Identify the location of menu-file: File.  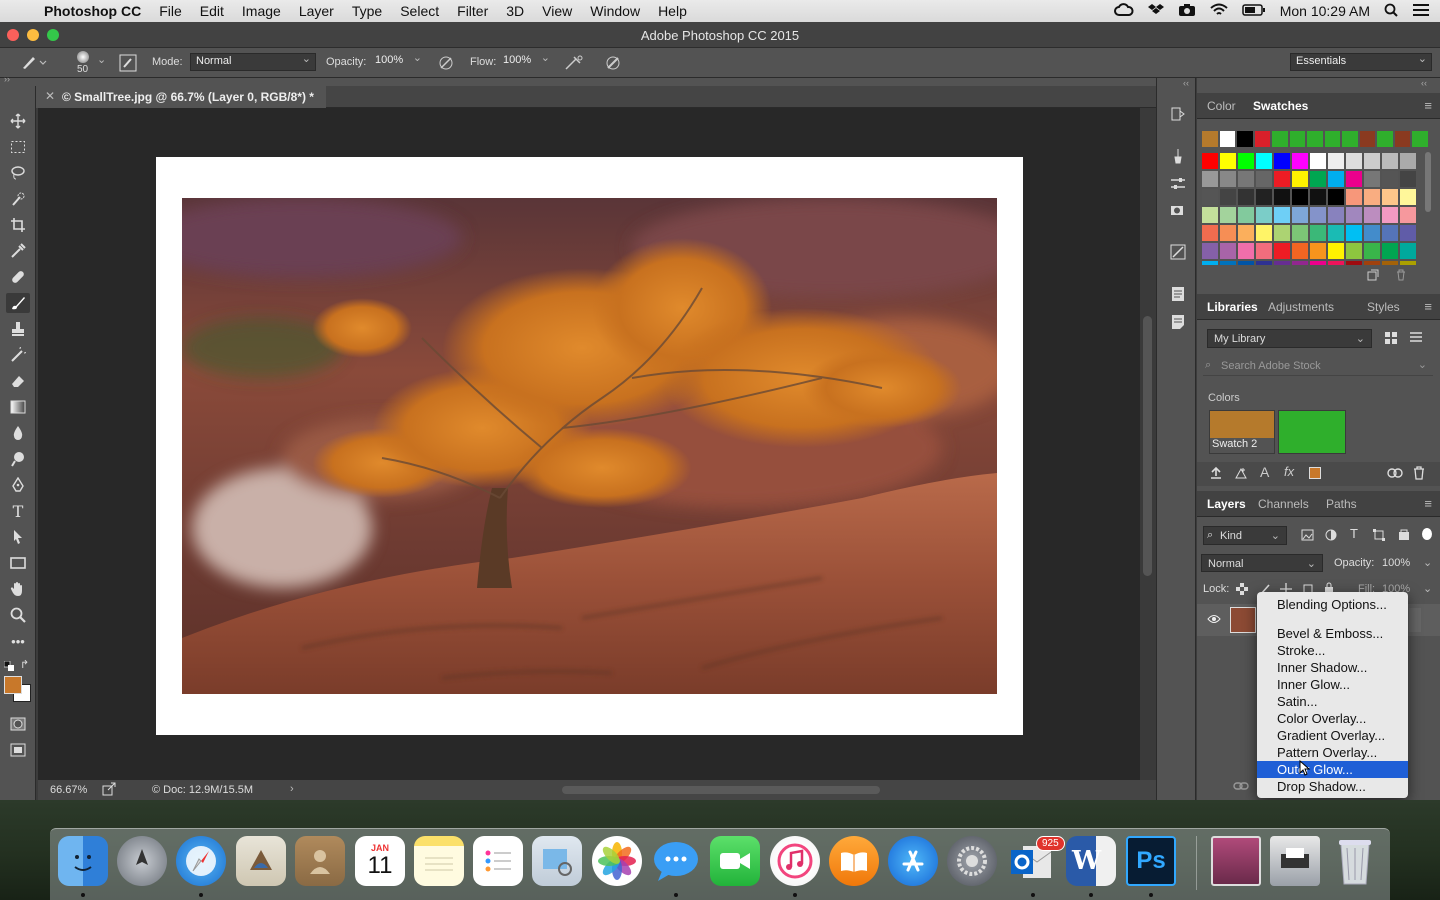
(170, 11).